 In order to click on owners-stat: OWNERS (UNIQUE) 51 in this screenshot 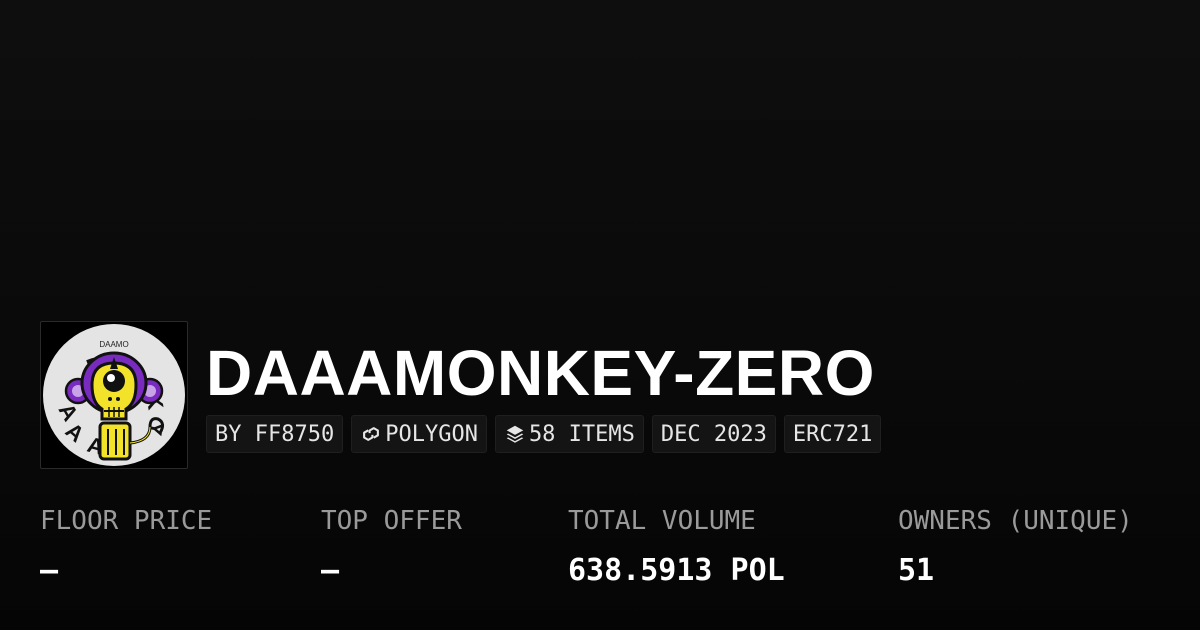, I will do `click(1015, 547)`.